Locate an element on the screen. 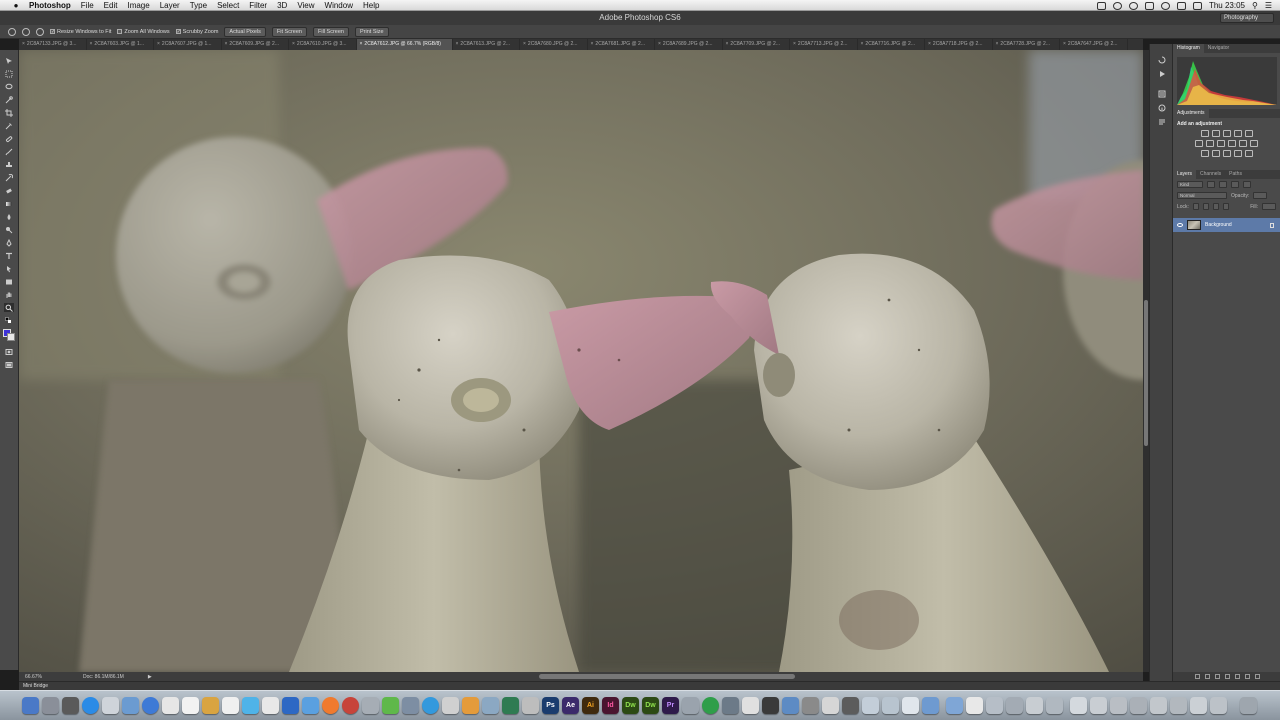  eyedropper-tool-icon is located at coordinates (9, 125).